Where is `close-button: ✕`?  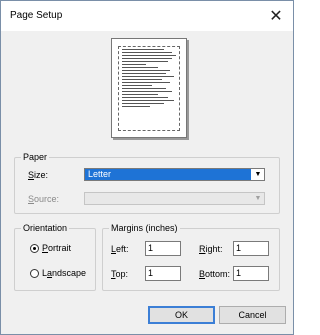
close-button: ✕ is located at coordinates (276, 16).